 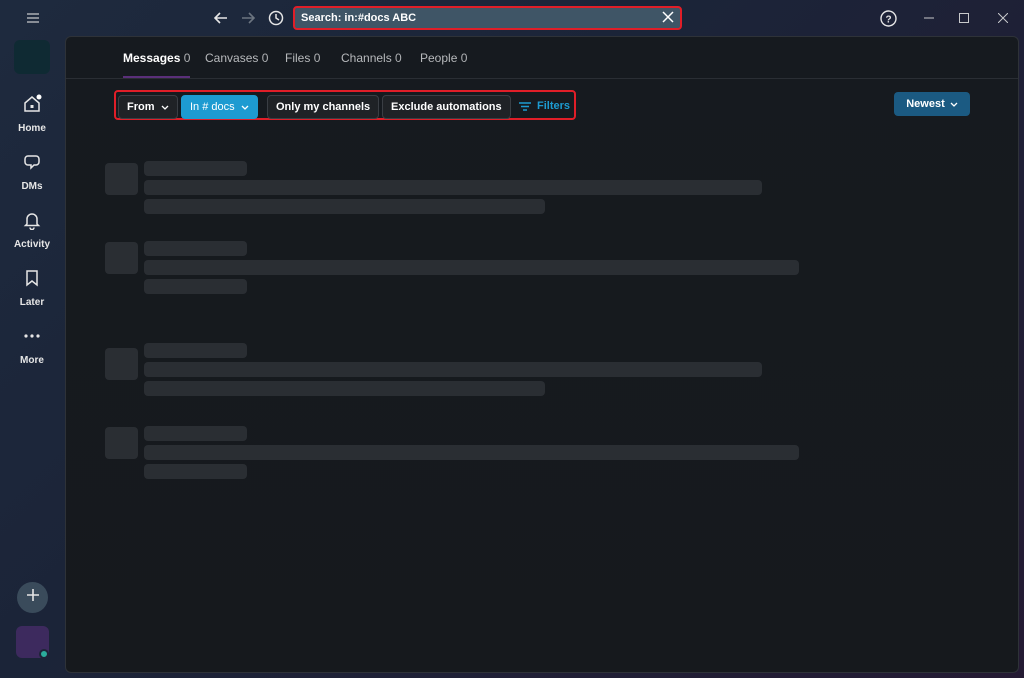 I want to click on tab-label: Messages, so click(x=152, y=58).